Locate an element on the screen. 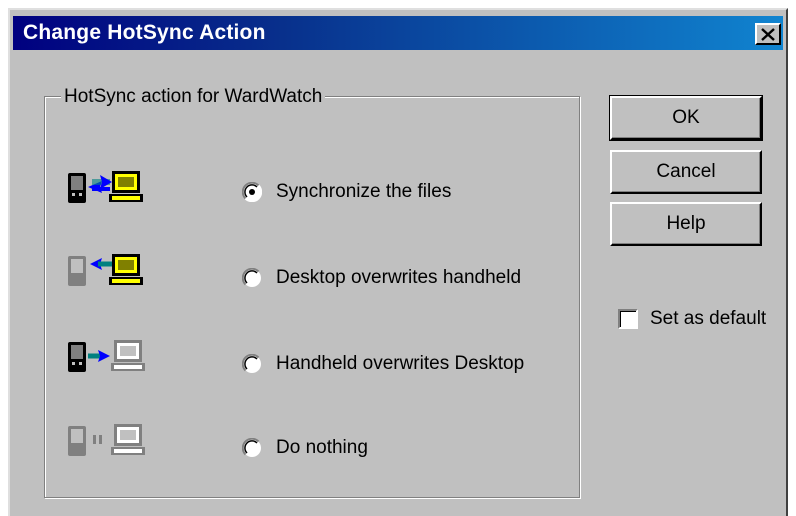  sync-both-icon is located at coordinates (105, 187).